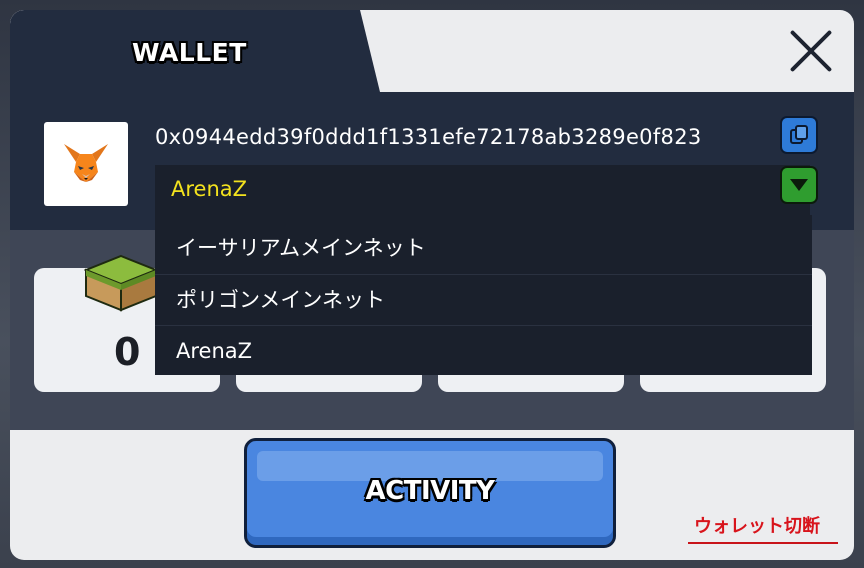 The height and width of the screenshot is (568, 864). Describe the element at coordinates (483, 299) in the screenshot. I see `network-option-polygon: ポリゴンメインネット` at that location.